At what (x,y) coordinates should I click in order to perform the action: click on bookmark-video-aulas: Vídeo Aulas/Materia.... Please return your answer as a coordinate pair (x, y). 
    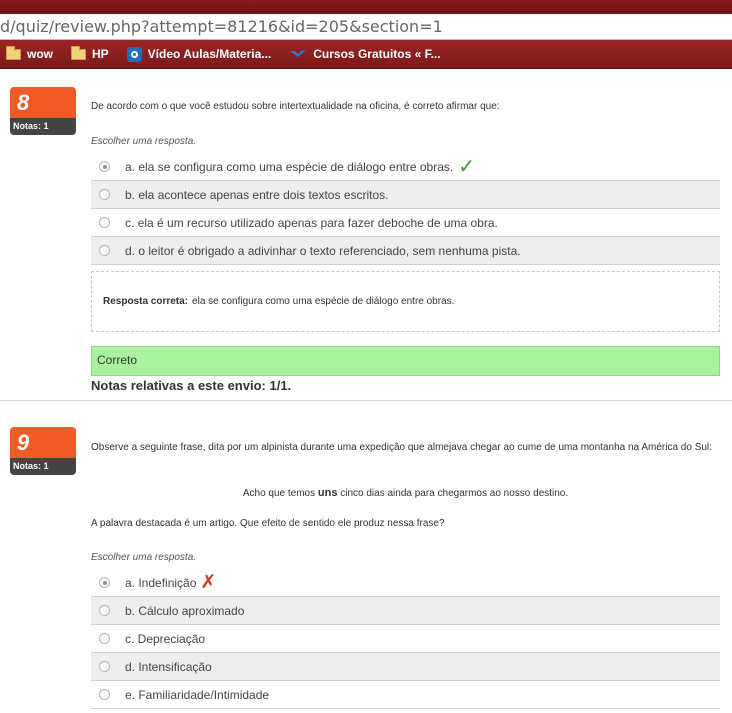
    Looking at the image, I should click on (199, 54).